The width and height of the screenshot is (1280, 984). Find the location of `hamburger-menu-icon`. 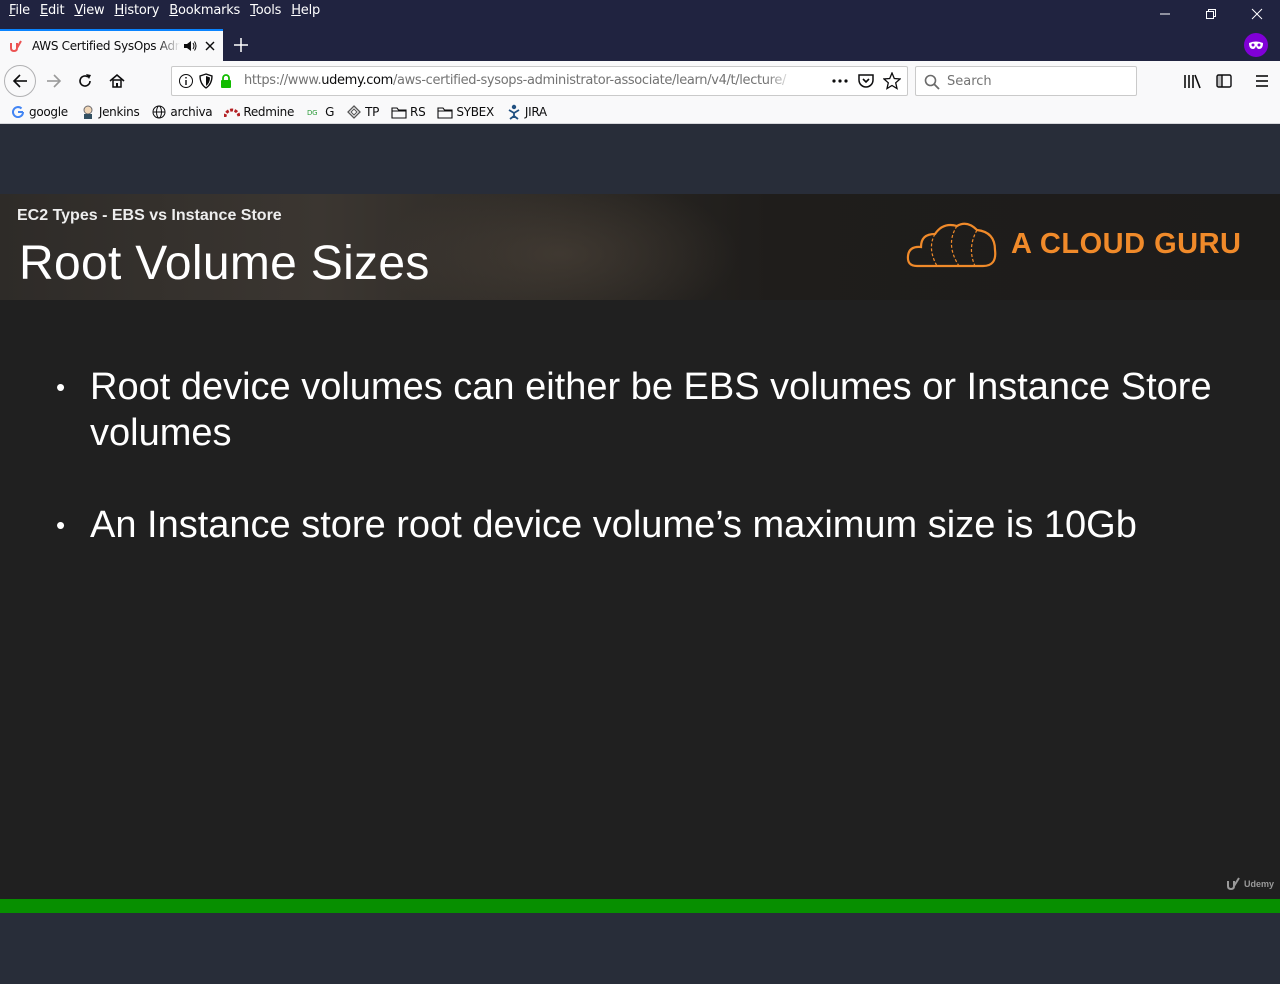

hamburger-menu-icon is located at coordinates (1262, 81).